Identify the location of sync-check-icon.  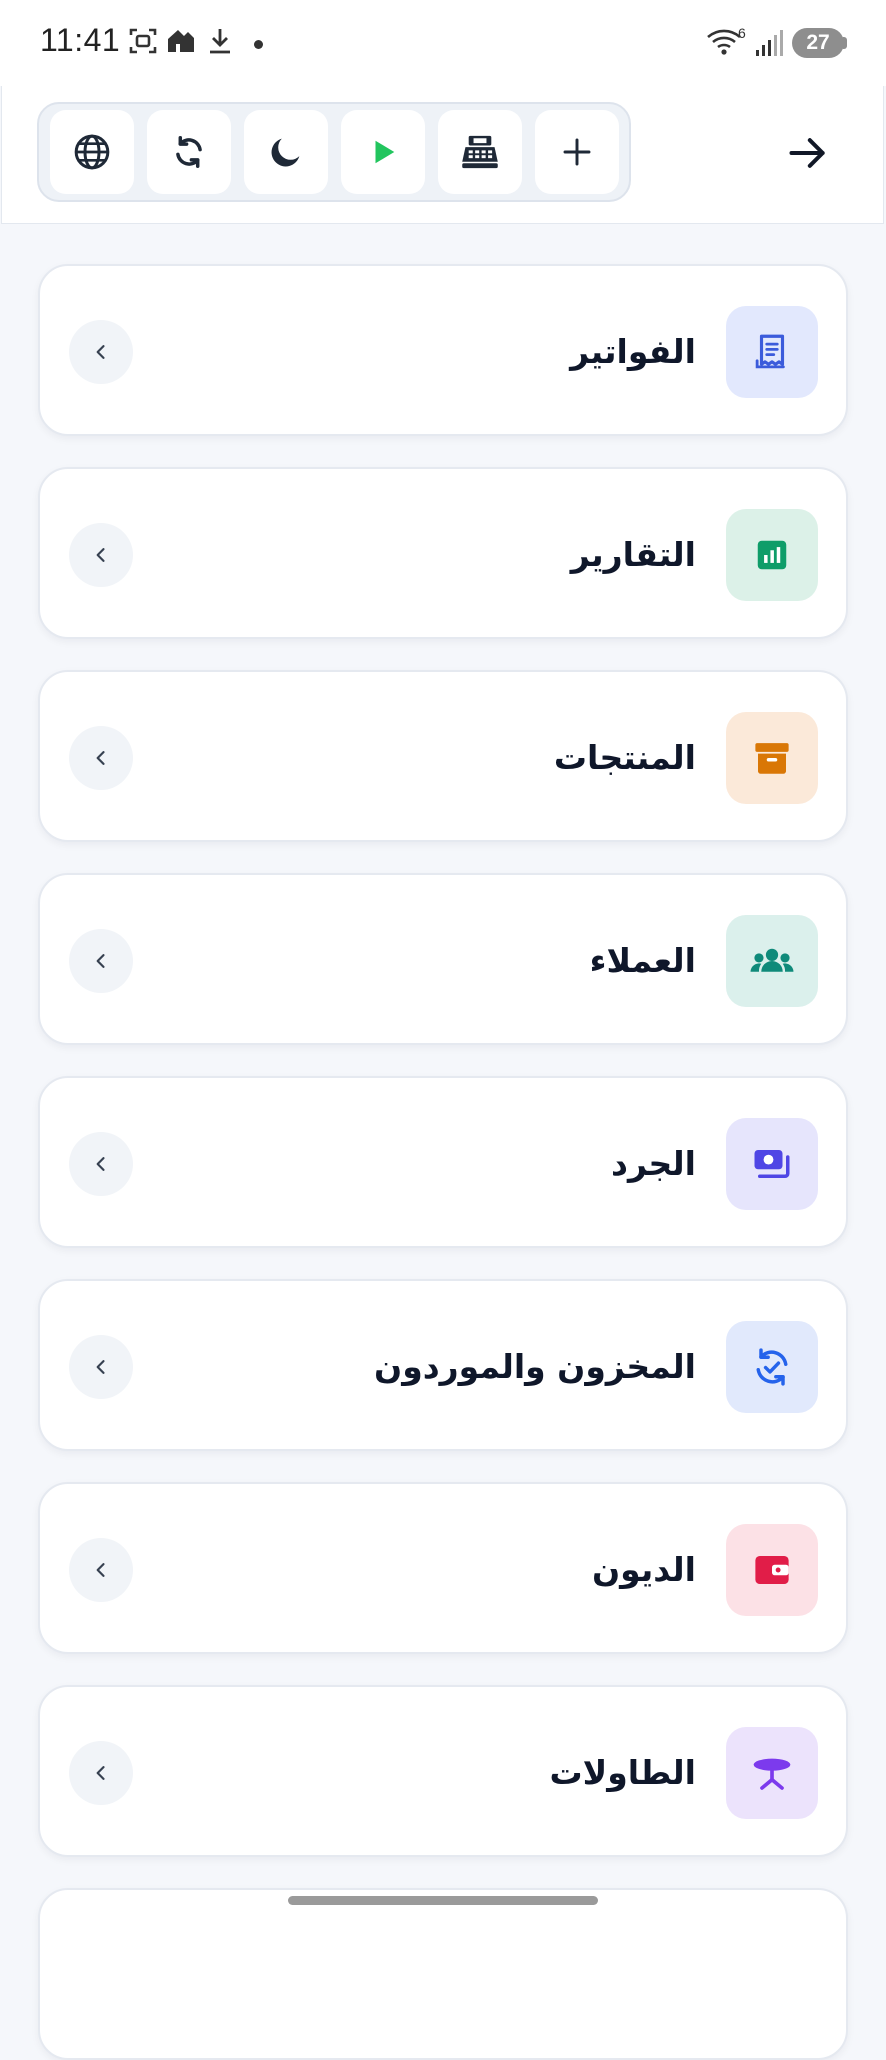
(772, 1367).